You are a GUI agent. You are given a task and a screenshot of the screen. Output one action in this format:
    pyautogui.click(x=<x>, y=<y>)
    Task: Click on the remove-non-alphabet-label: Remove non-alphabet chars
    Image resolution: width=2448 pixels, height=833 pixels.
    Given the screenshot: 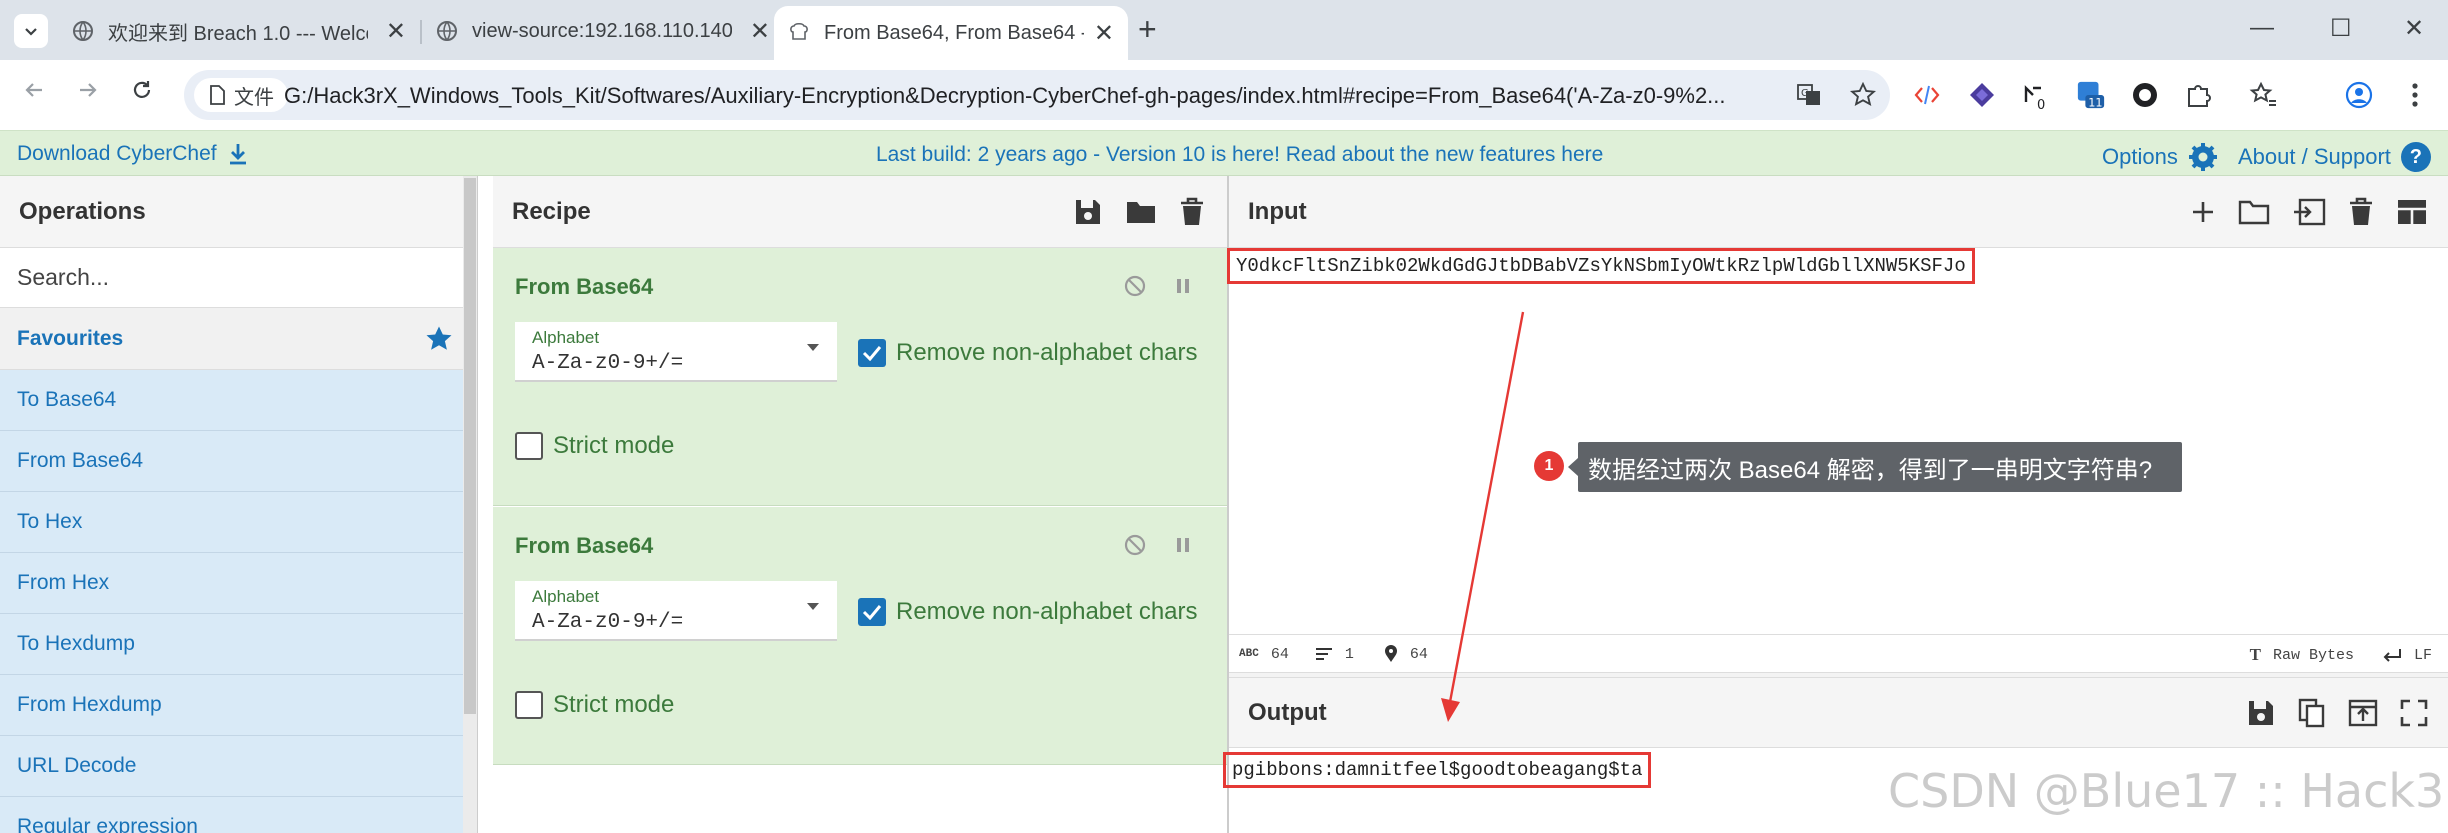 What is the action you would take?
    pyautogui.click(x=1047, y=611)
    